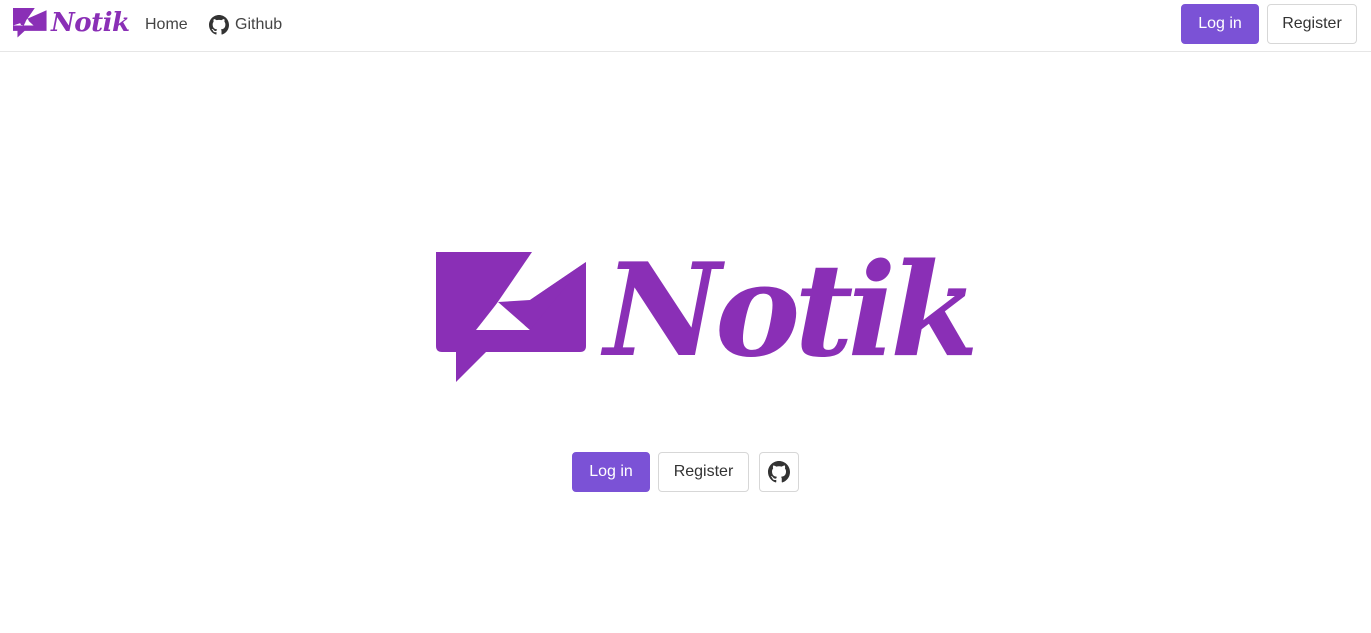  What do you see at coordinates (511, 317) in the screenshot?
I see `notik-hero-logo-icon` at bounding box center [511, 317].